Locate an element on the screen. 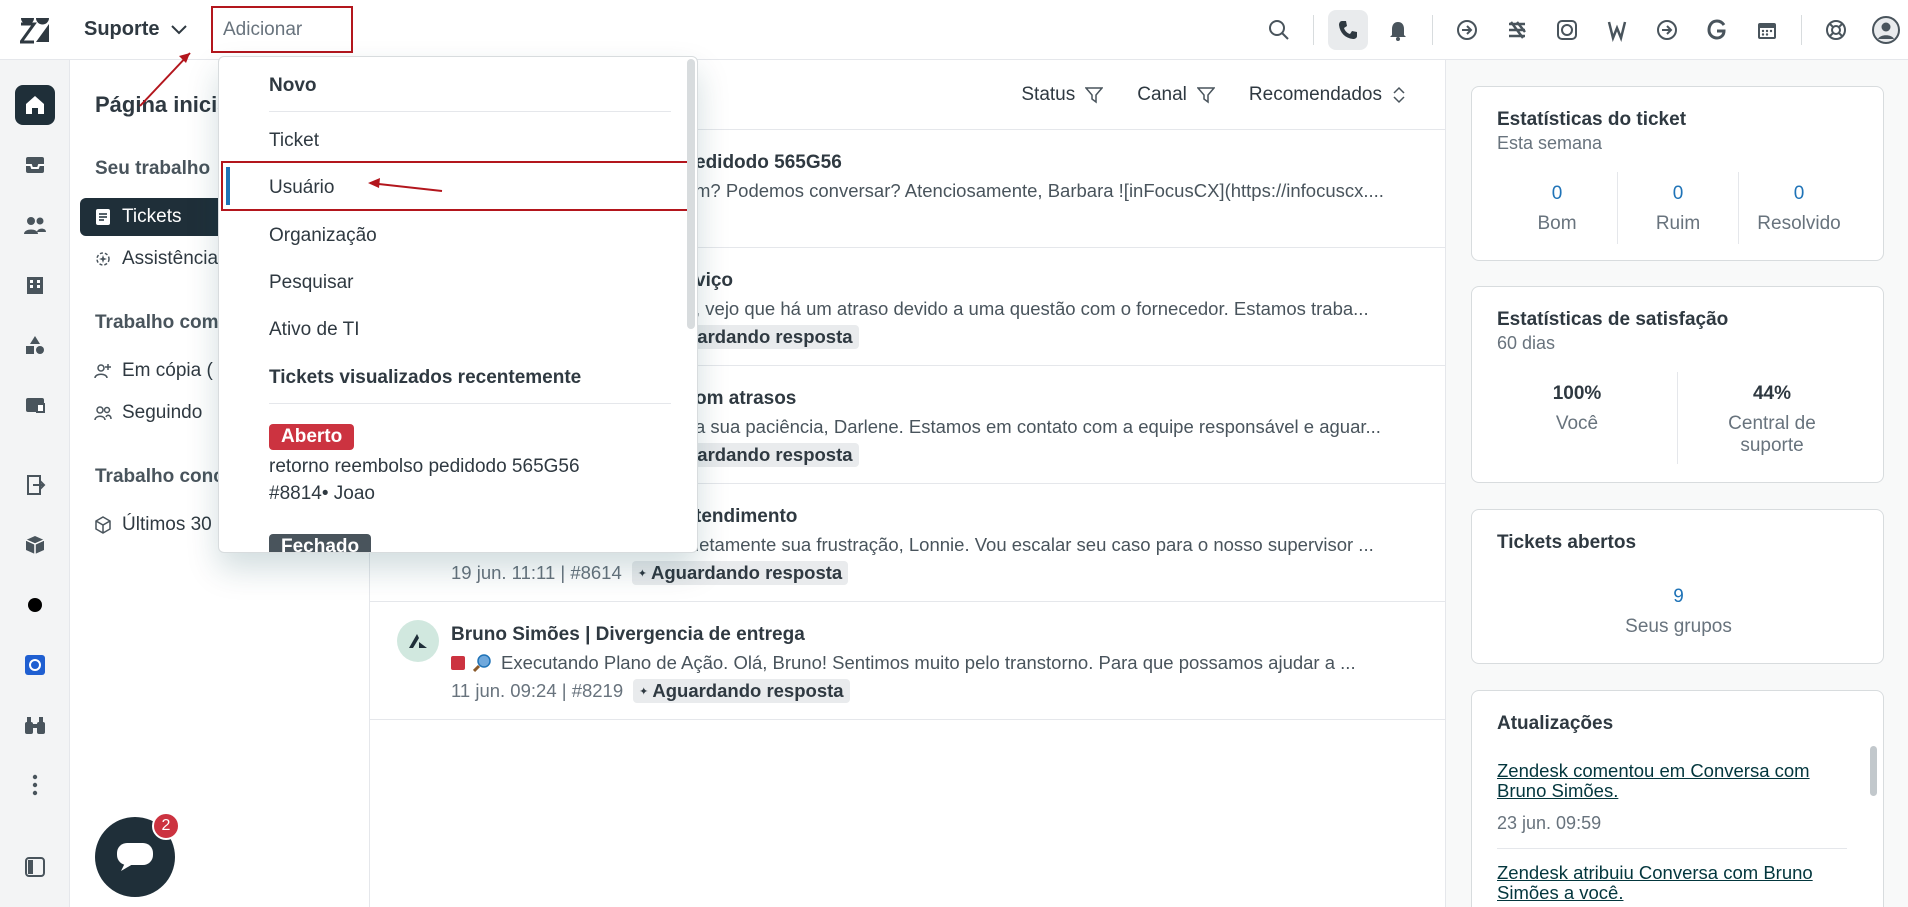  filters: Status Canal Recomendados is located at coordinates (1213, 95).